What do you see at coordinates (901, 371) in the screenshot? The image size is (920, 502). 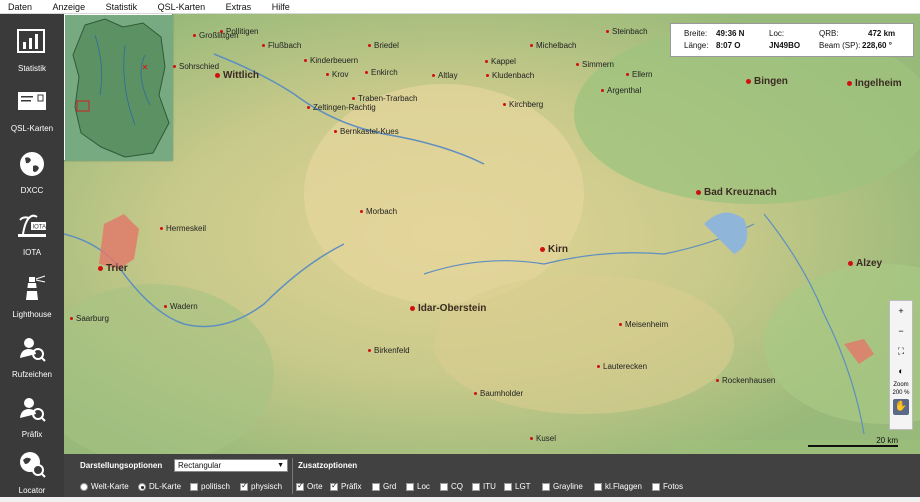 I see `globe-view-button: ◐` at bounding box center [901, 371].